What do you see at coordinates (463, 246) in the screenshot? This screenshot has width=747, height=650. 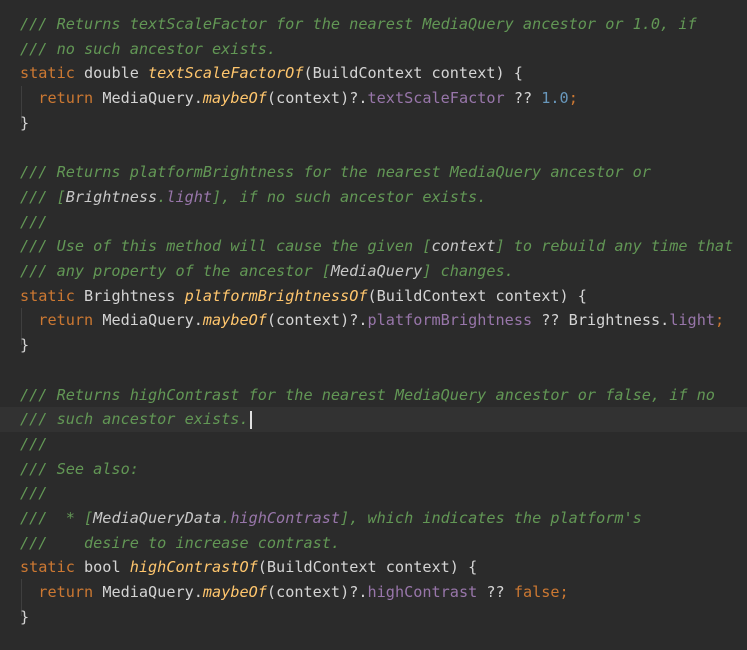 I see `code-token-doc-ref-text: context` at bounding box center [463, 246].